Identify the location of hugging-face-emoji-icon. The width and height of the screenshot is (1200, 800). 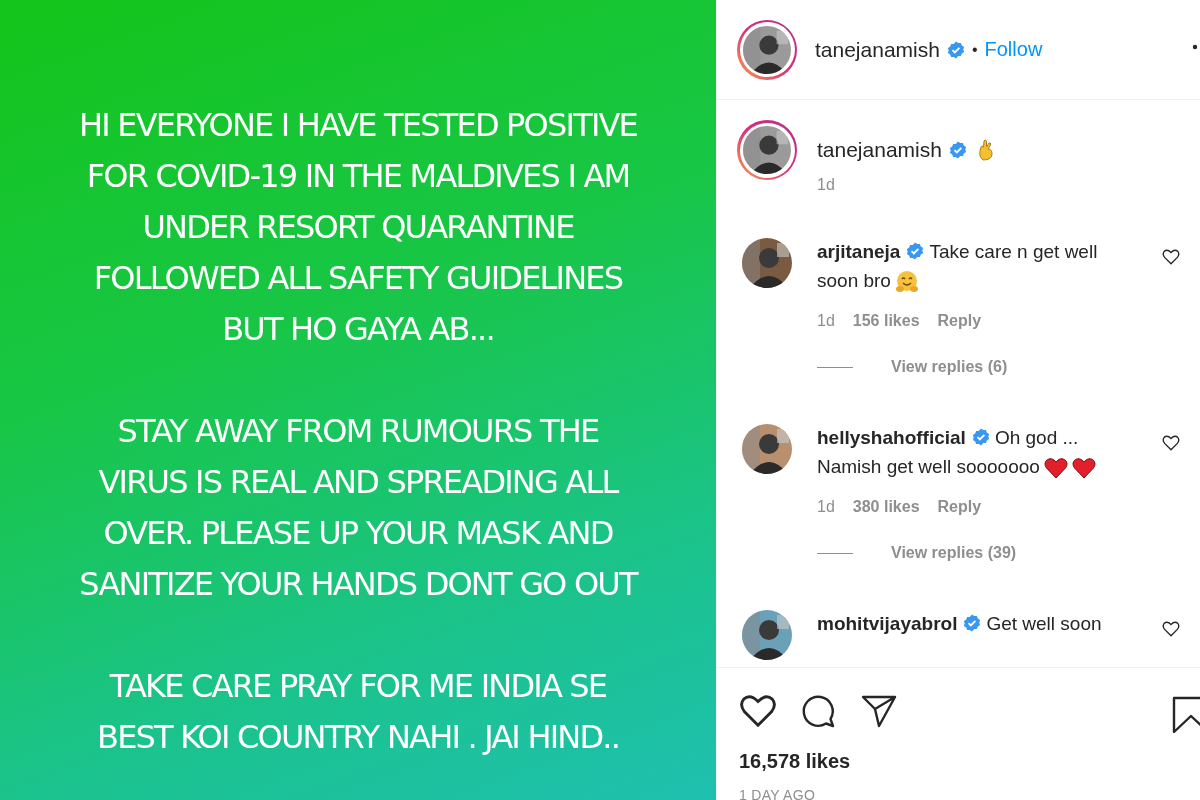
(906, 282).